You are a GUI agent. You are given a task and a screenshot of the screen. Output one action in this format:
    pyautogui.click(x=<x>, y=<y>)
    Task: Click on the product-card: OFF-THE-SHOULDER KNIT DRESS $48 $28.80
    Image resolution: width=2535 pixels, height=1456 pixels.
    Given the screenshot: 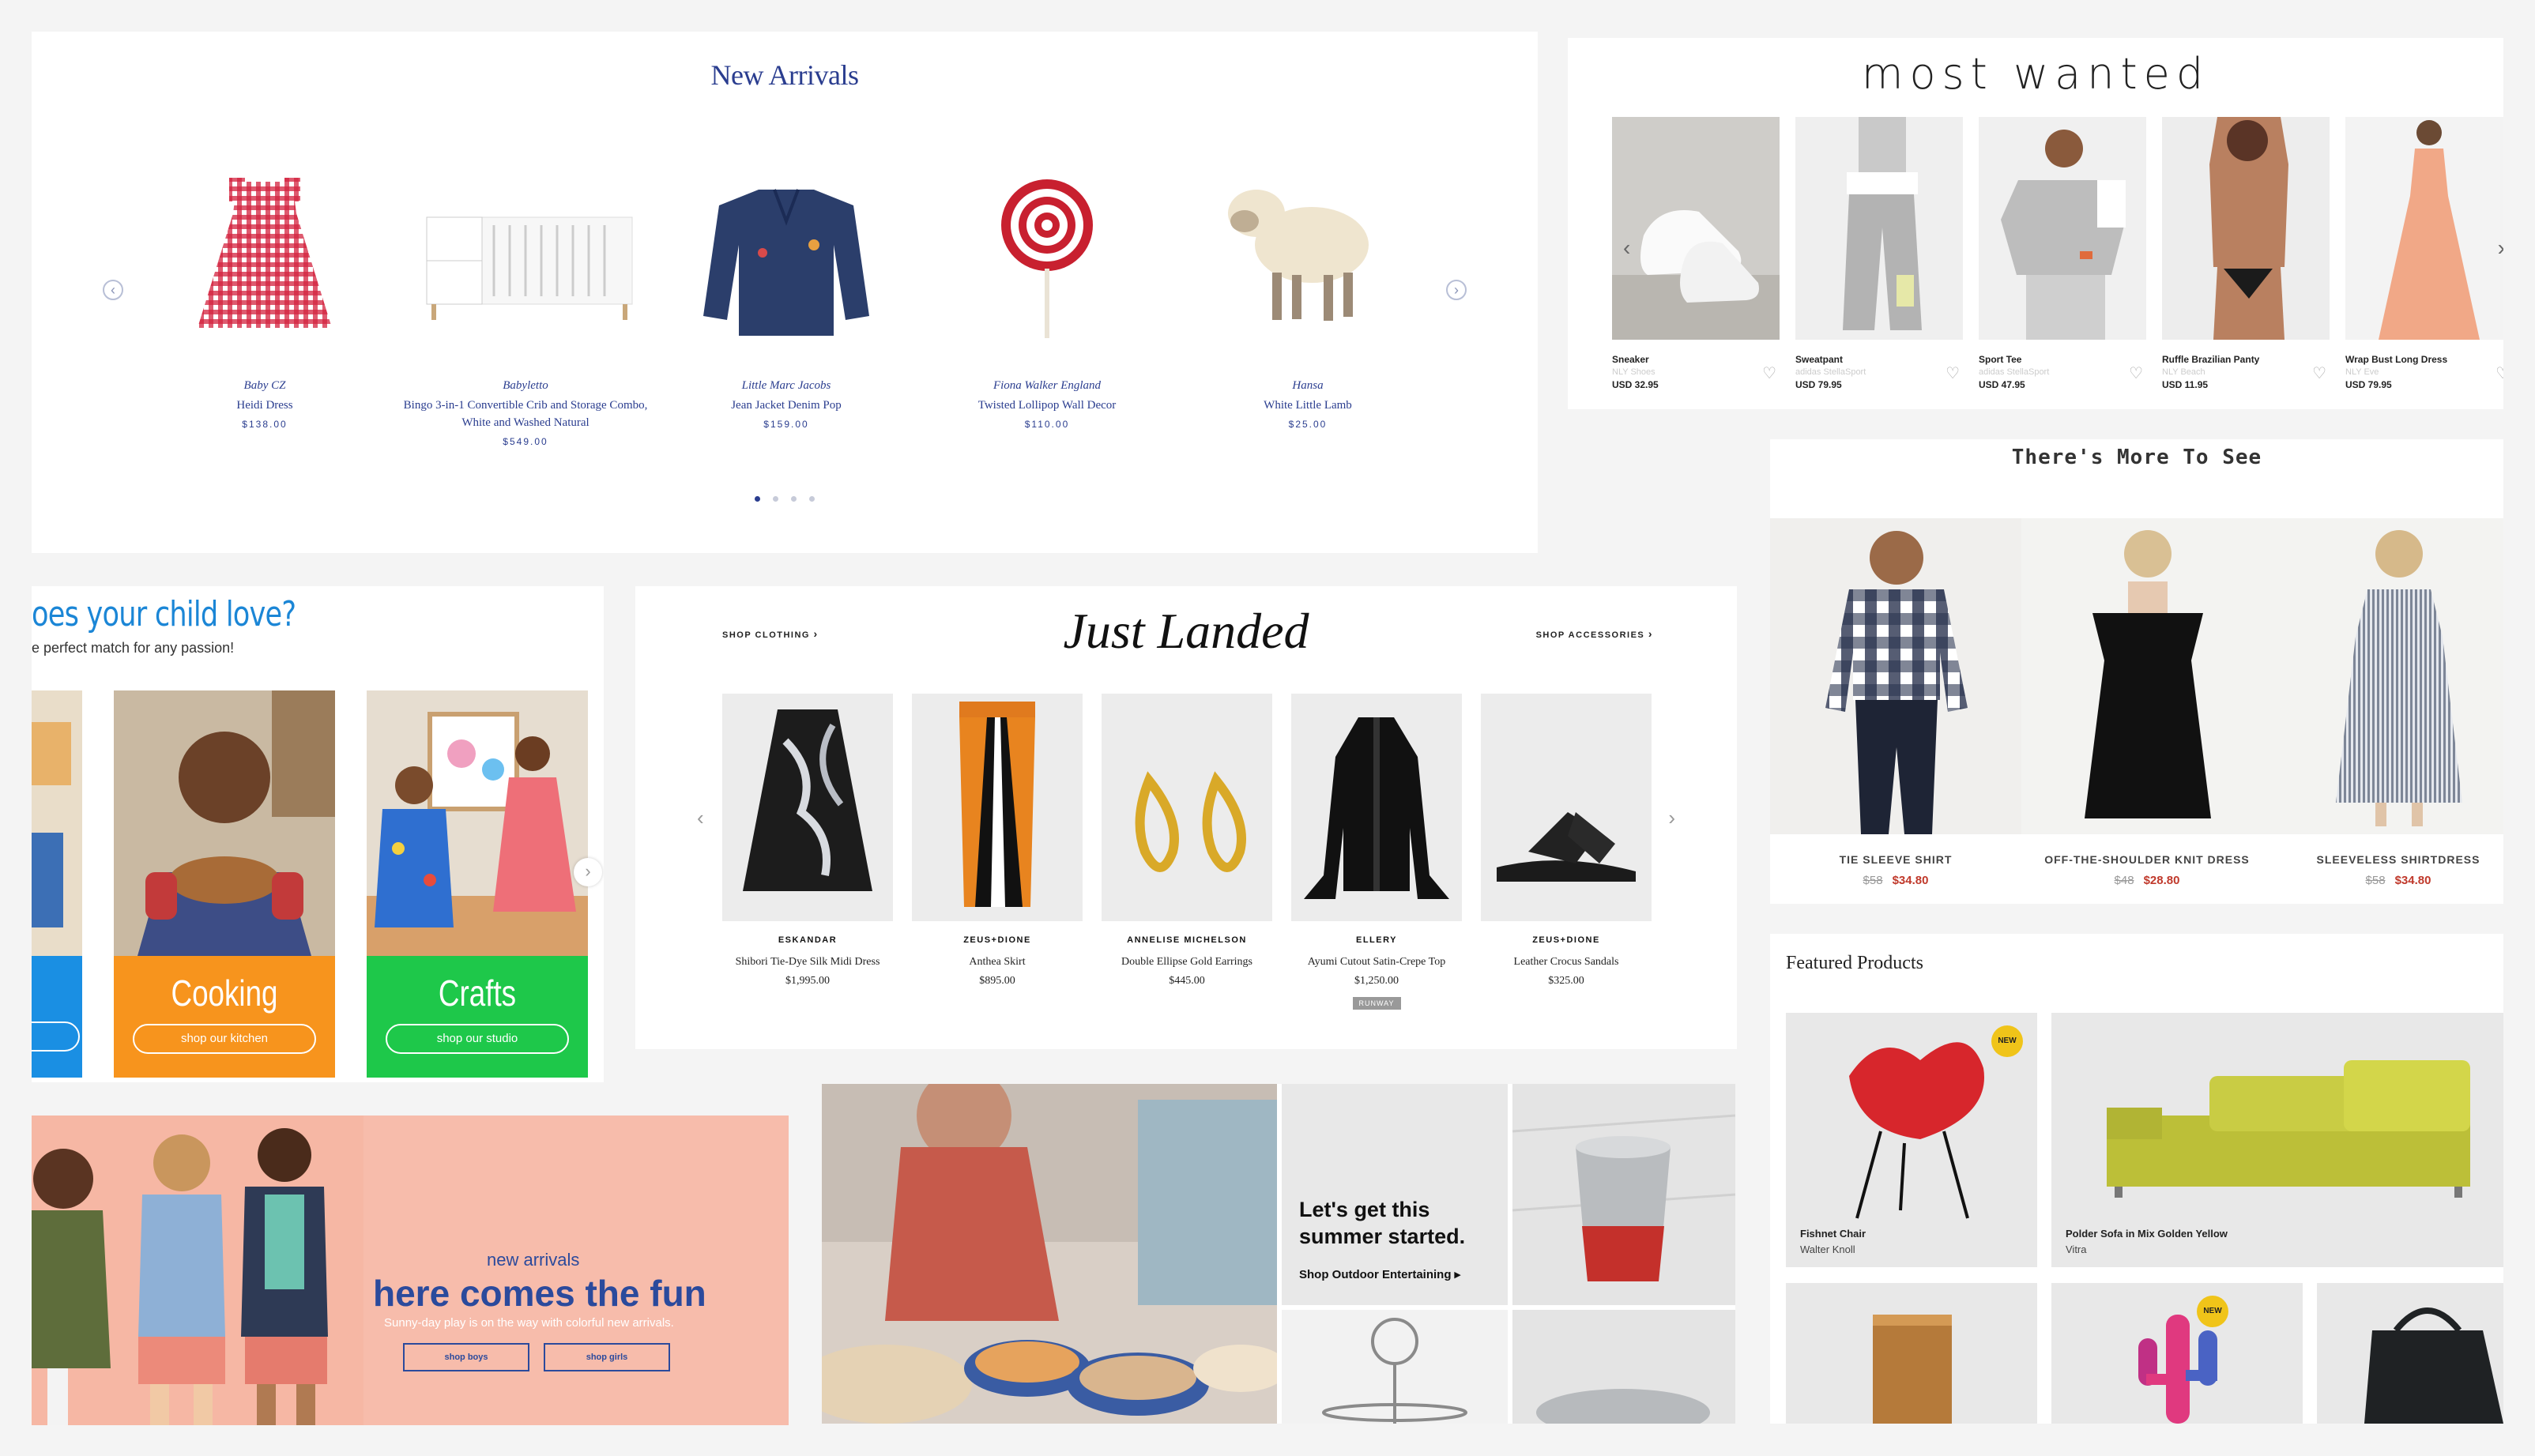 What is the action you would take?
    pyautogui.click(x=2147, y=702)
    